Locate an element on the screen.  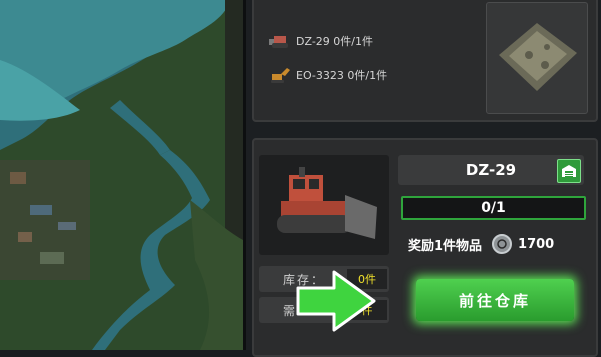
panel-divider is located at coordinates (244, 175).